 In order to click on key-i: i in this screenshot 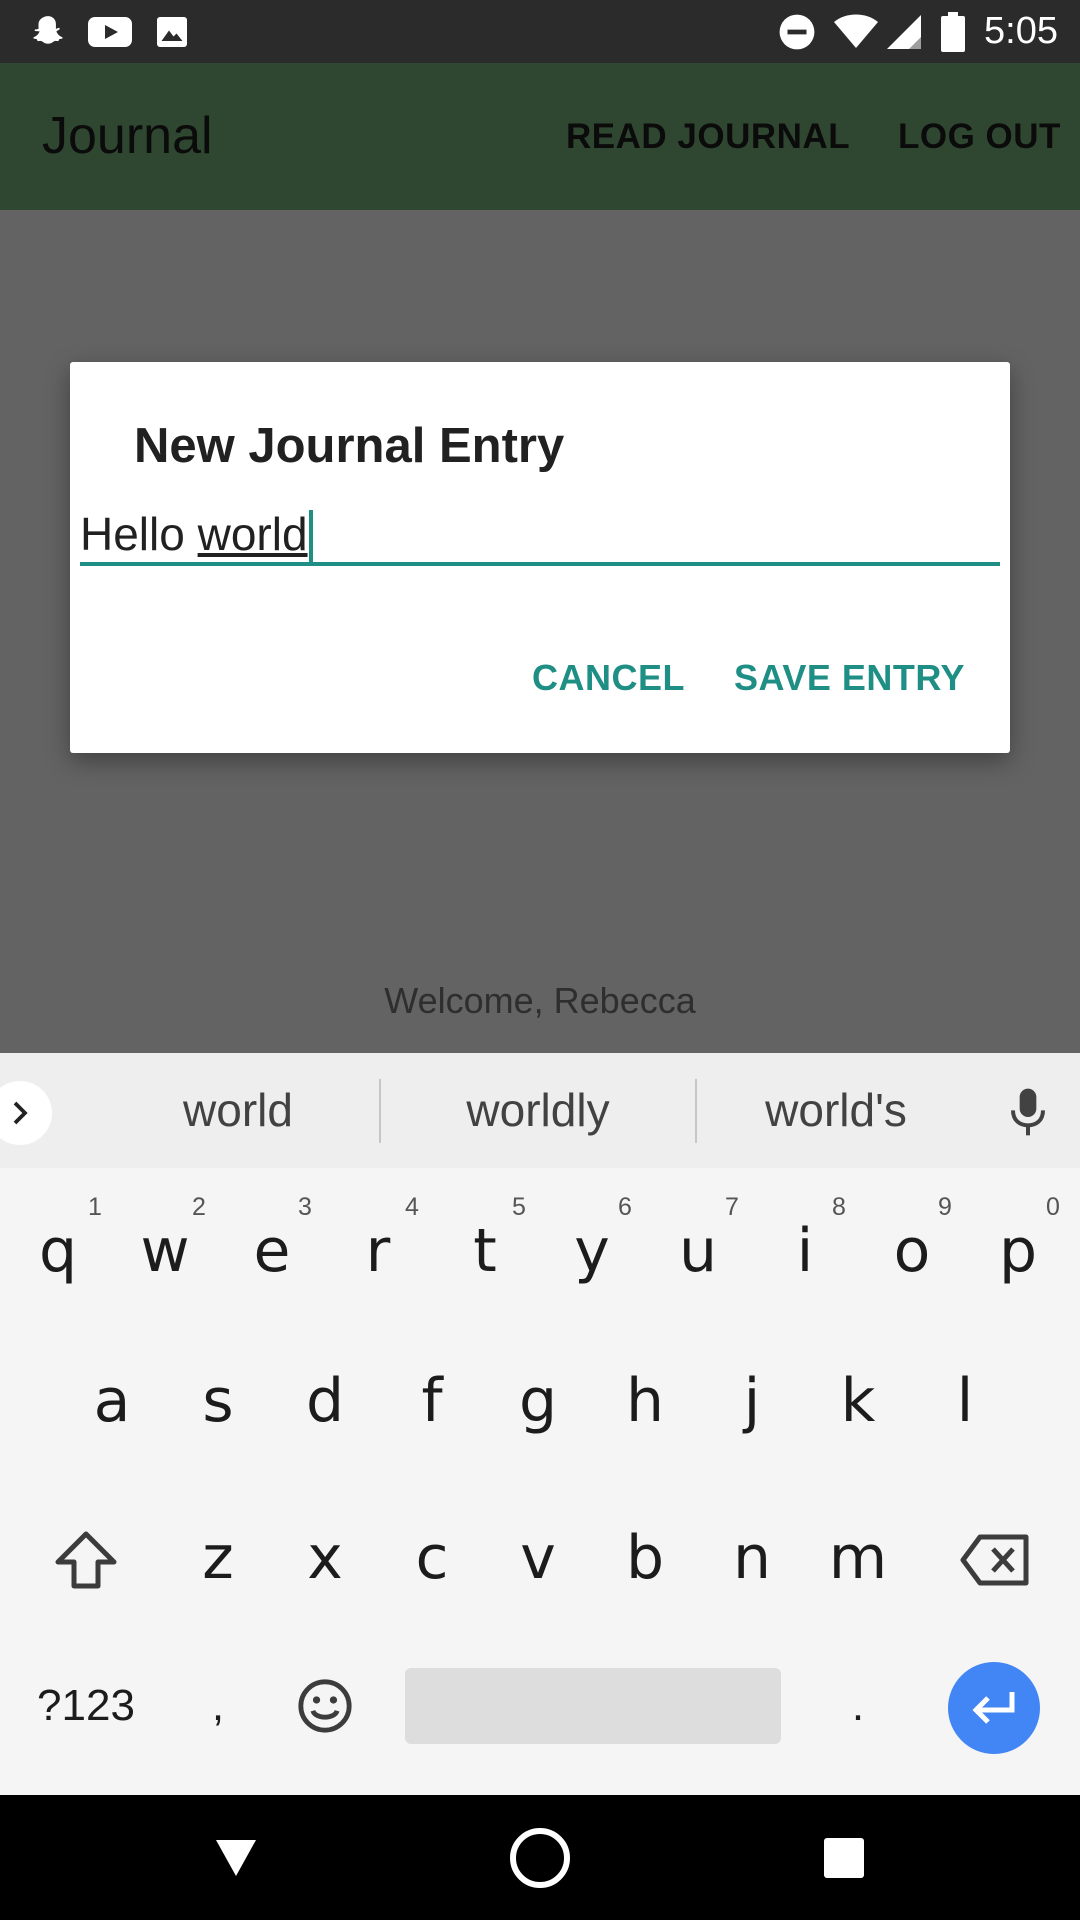, I will do `click(805, 1251)`.